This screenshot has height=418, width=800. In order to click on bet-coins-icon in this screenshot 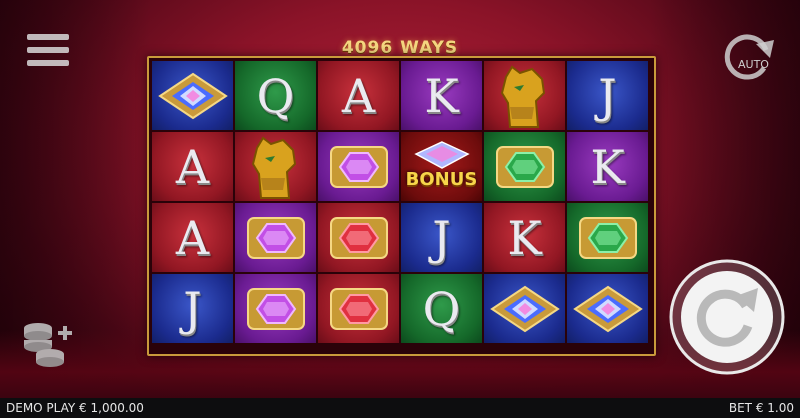, I will do `click(50, 344)`.